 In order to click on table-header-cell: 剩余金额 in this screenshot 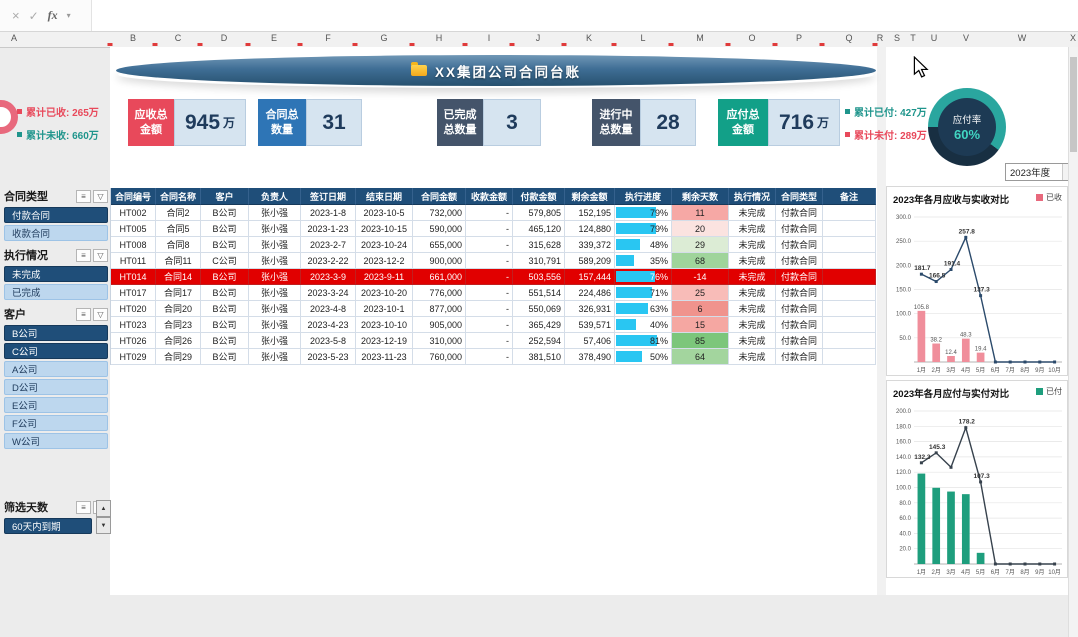, I will do `click(590, 196)`.